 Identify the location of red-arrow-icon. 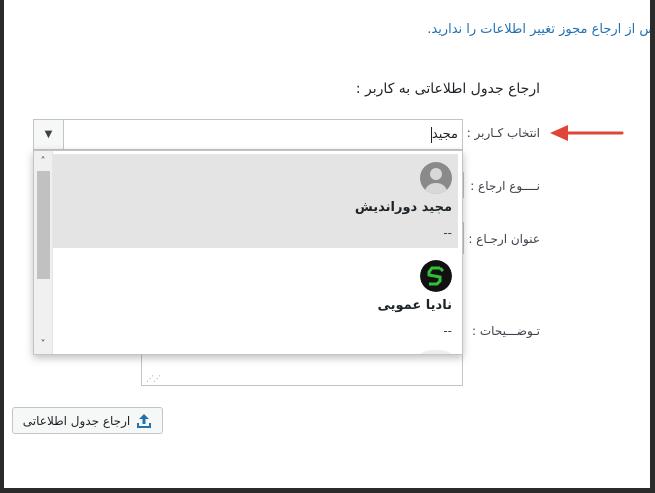
(587, 133).